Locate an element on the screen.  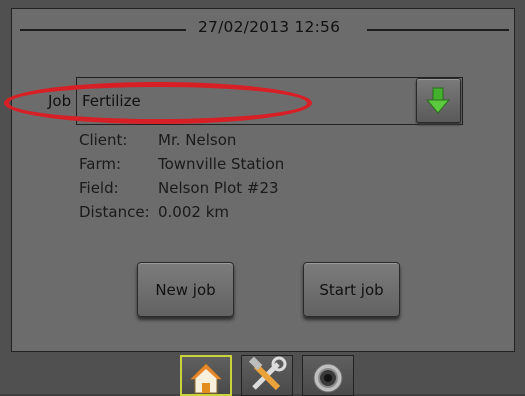
client-label: Client: is located at coordinates (103, 140).